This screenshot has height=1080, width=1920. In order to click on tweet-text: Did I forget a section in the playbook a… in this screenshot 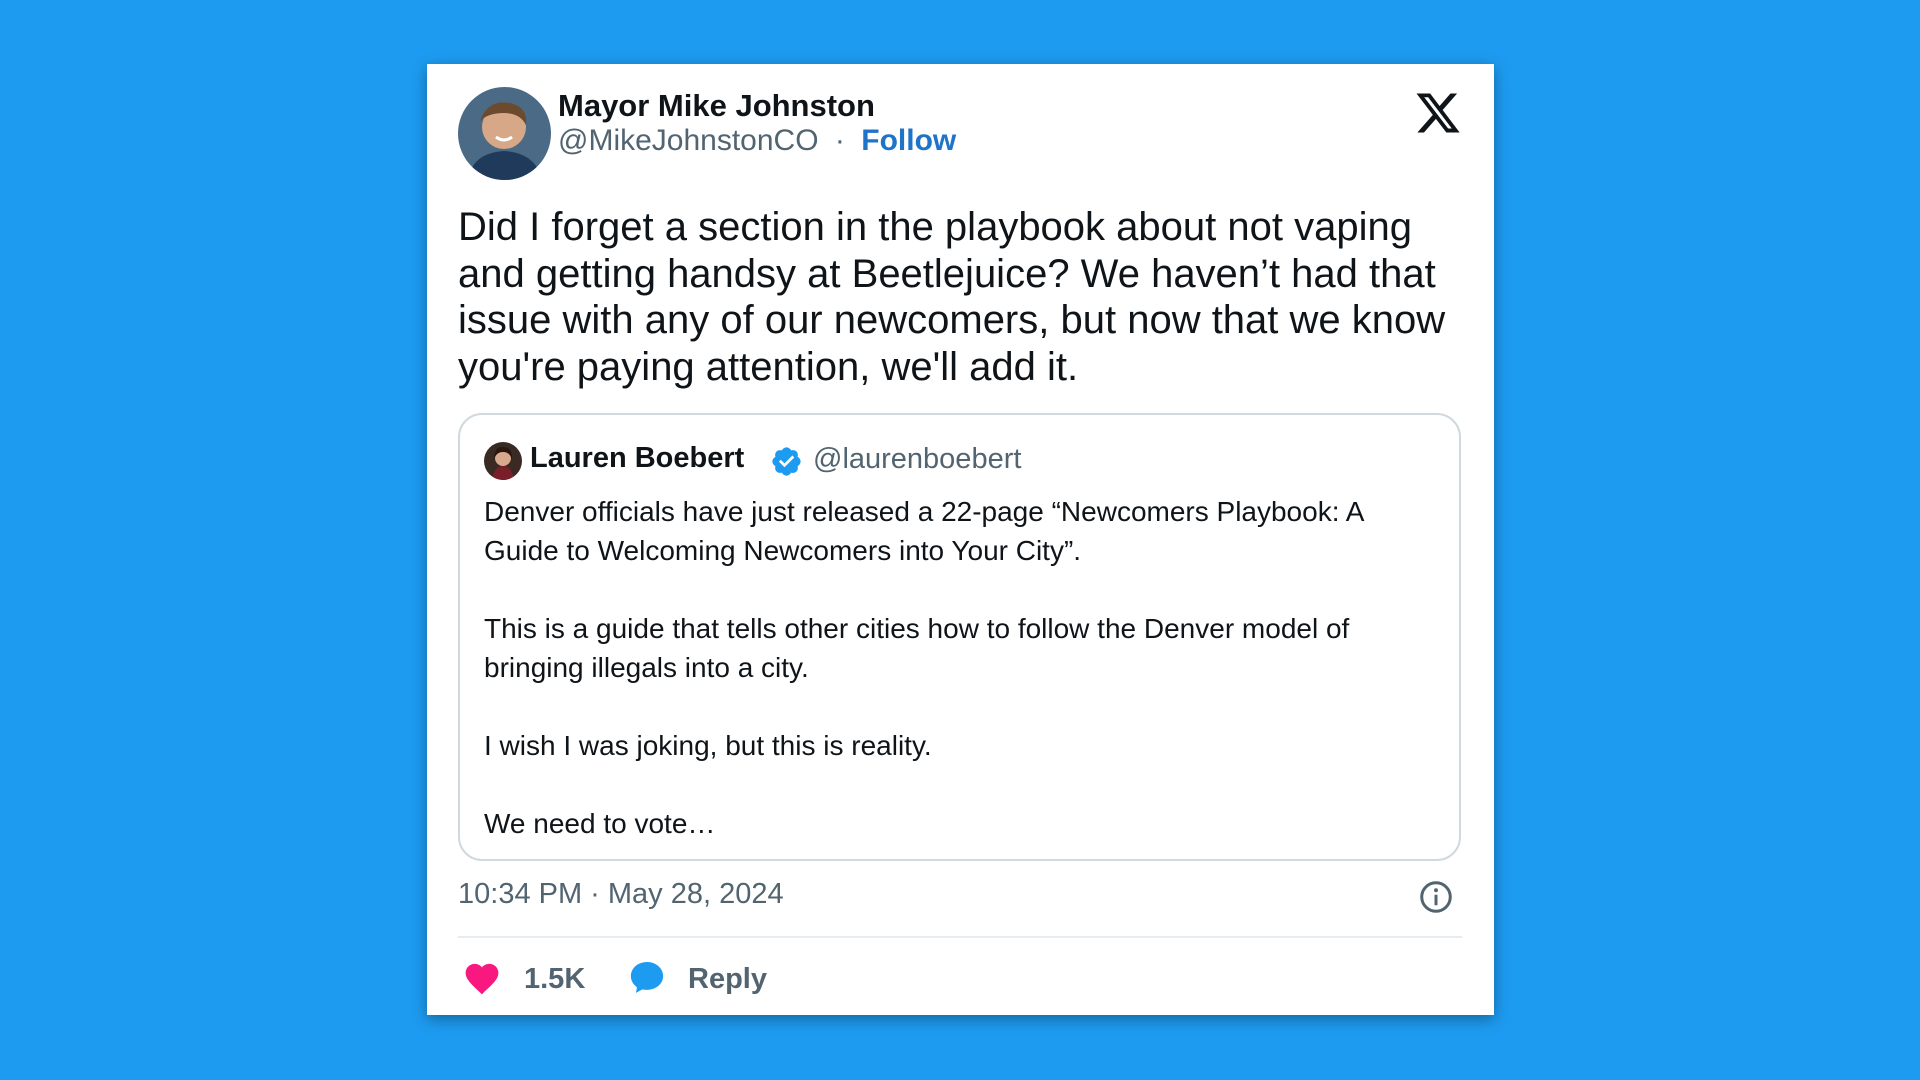, I will do `click(952, 297)`.